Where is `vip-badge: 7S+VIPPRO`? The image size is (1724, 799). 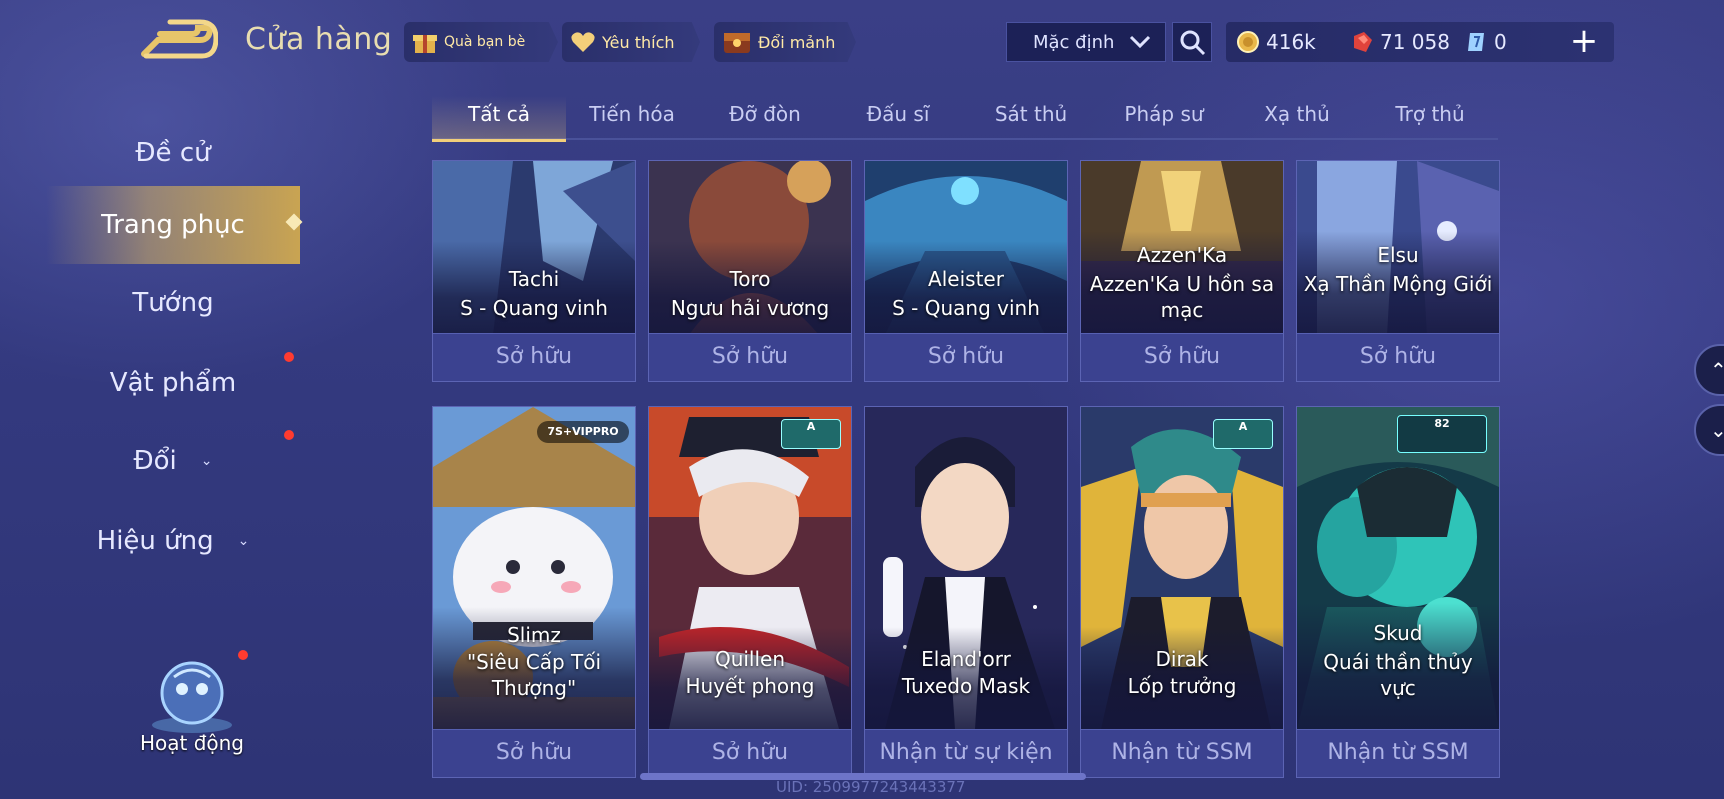
vip-badge: 7S+VIPPRO is located at coordinates (583, 432).